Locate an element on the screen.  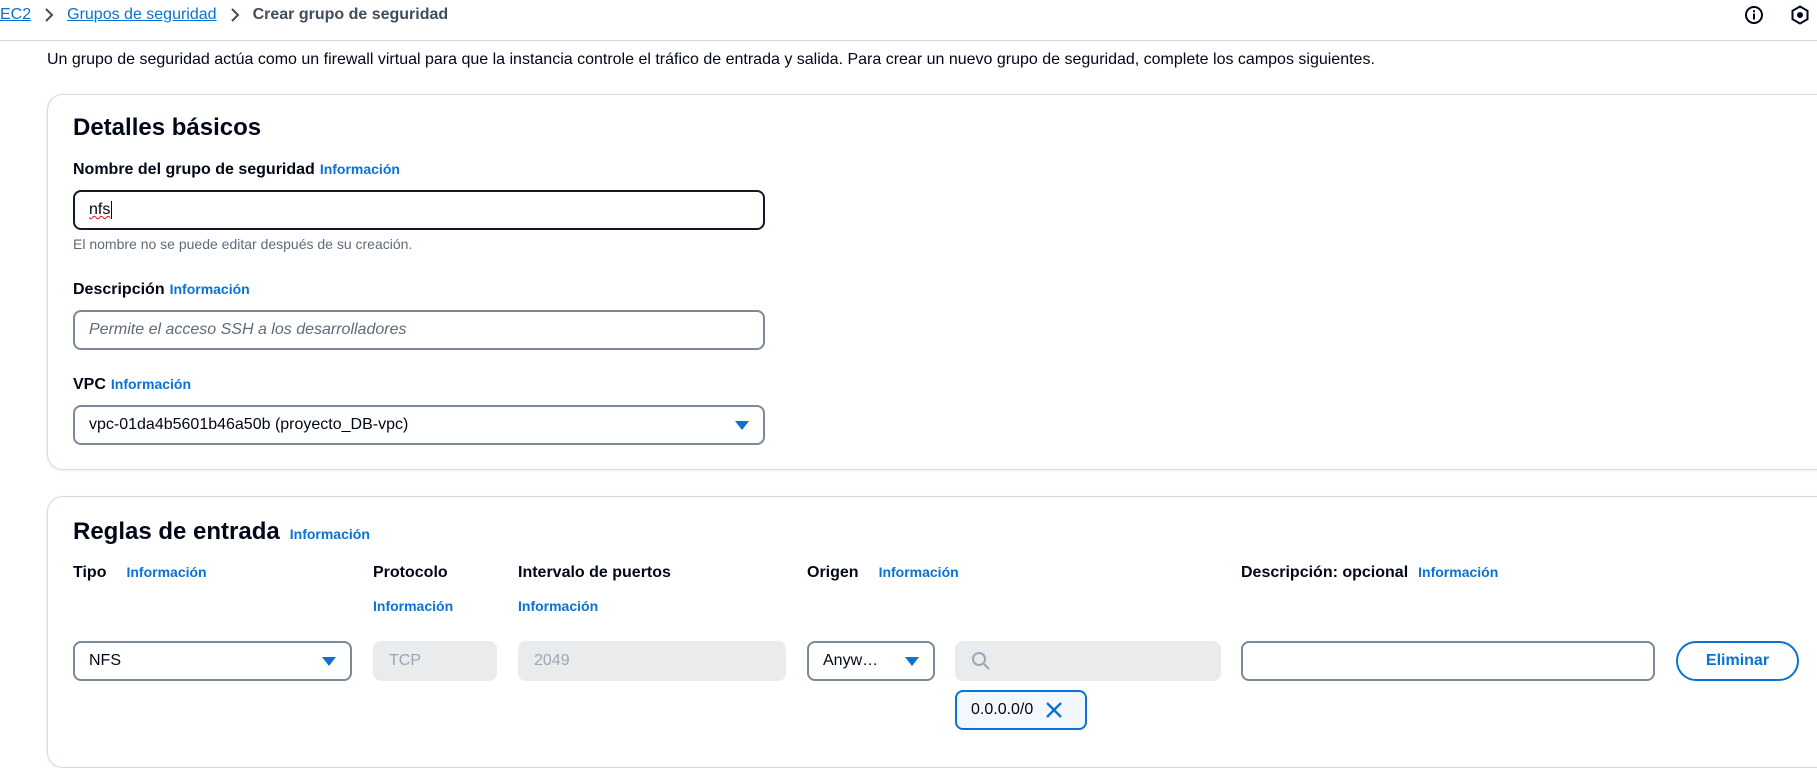
col-source-header: Origen Información is located at coordinates (883, 573).